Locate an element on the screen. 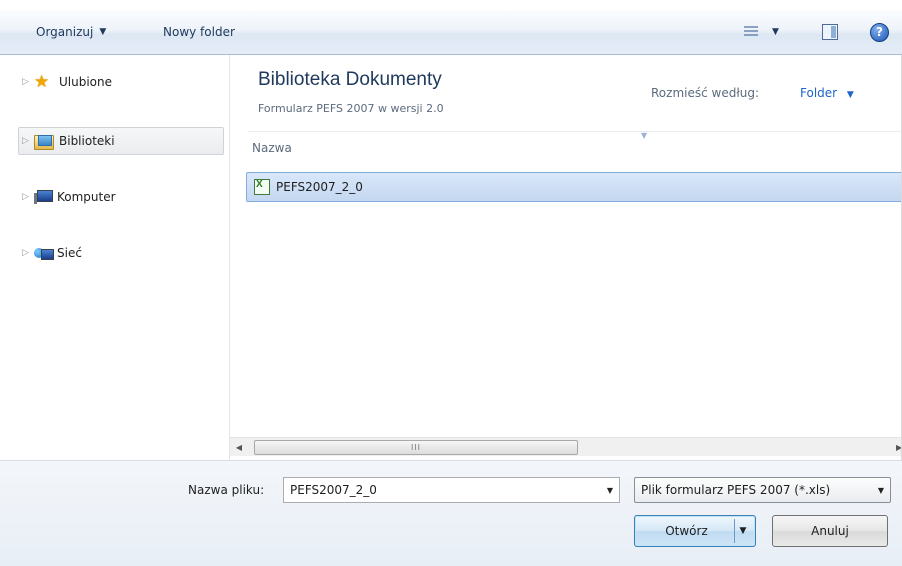 The width and height of the screenshot is (902, 566). file-name: PEFS2007_2_0 is located at coordinates (319, 187).